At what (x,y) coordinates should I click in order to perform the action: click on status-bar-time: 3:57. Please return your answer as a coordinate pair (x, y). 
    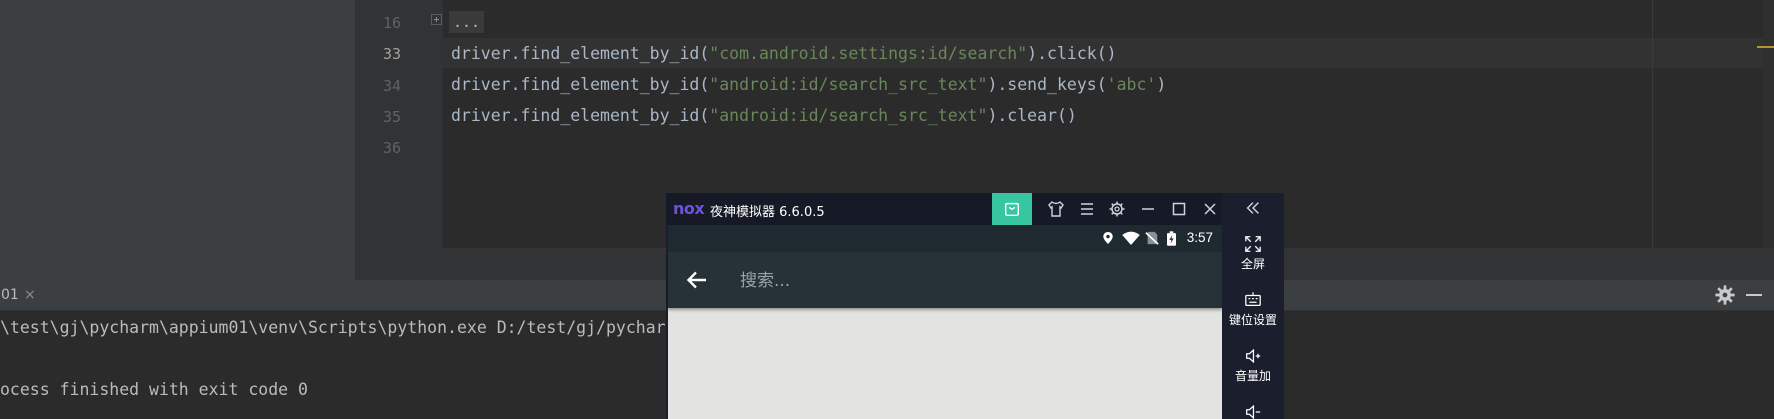
    Looking at the image, I should click on (1199, 237).